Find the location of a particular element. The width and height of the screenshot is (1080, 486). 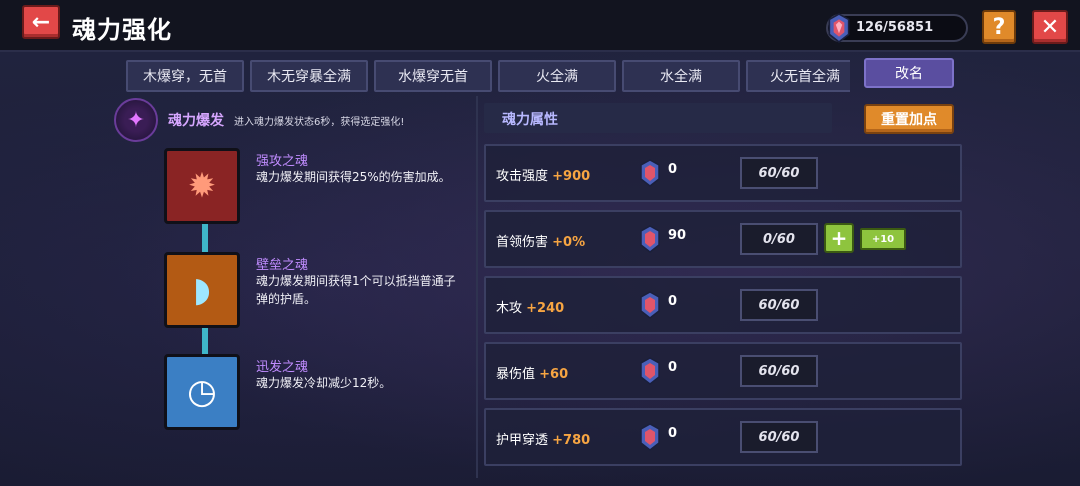

soul-burst-name: 魂力爆发 is located at coordinates (196, 121).